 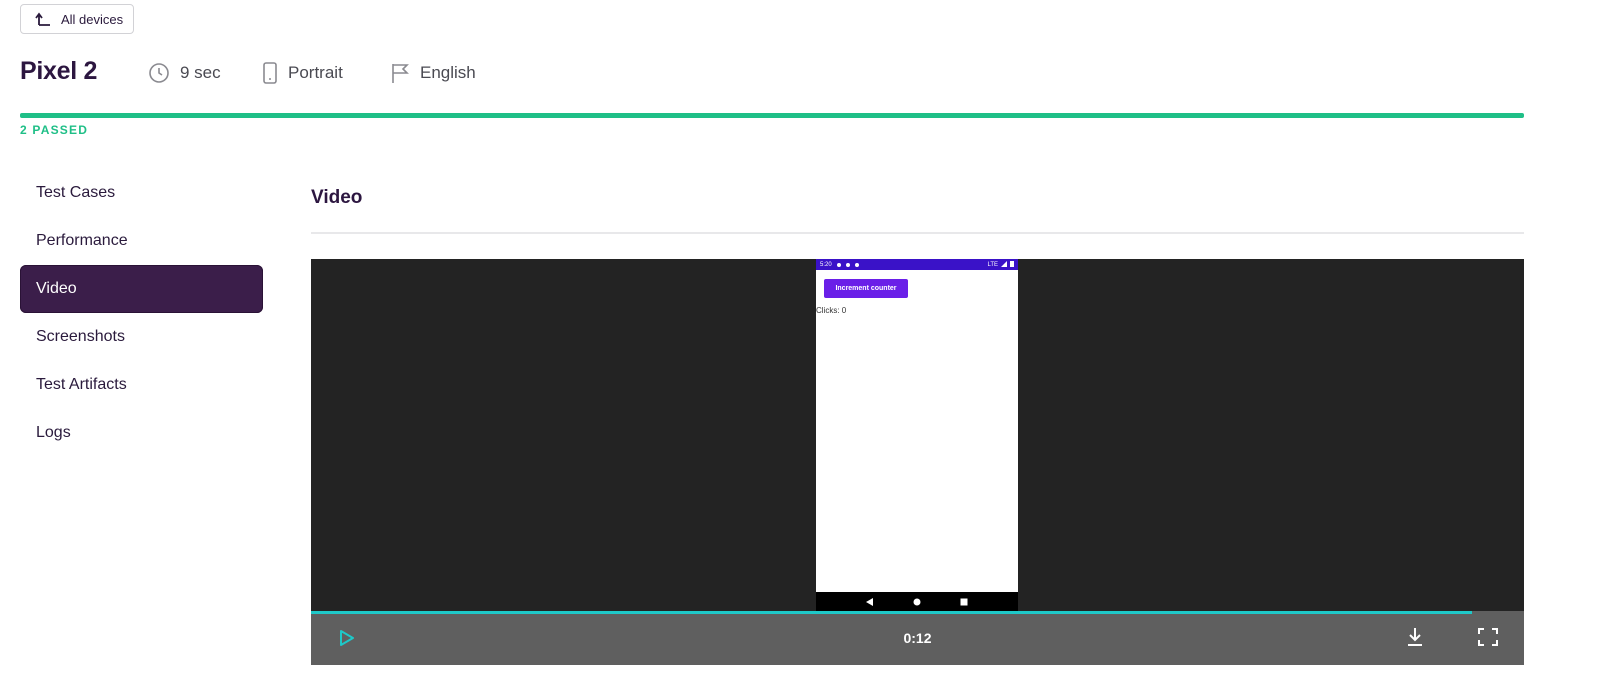 I want to click on increment-counter-button: Increment counter, so click(x=866, y=288).